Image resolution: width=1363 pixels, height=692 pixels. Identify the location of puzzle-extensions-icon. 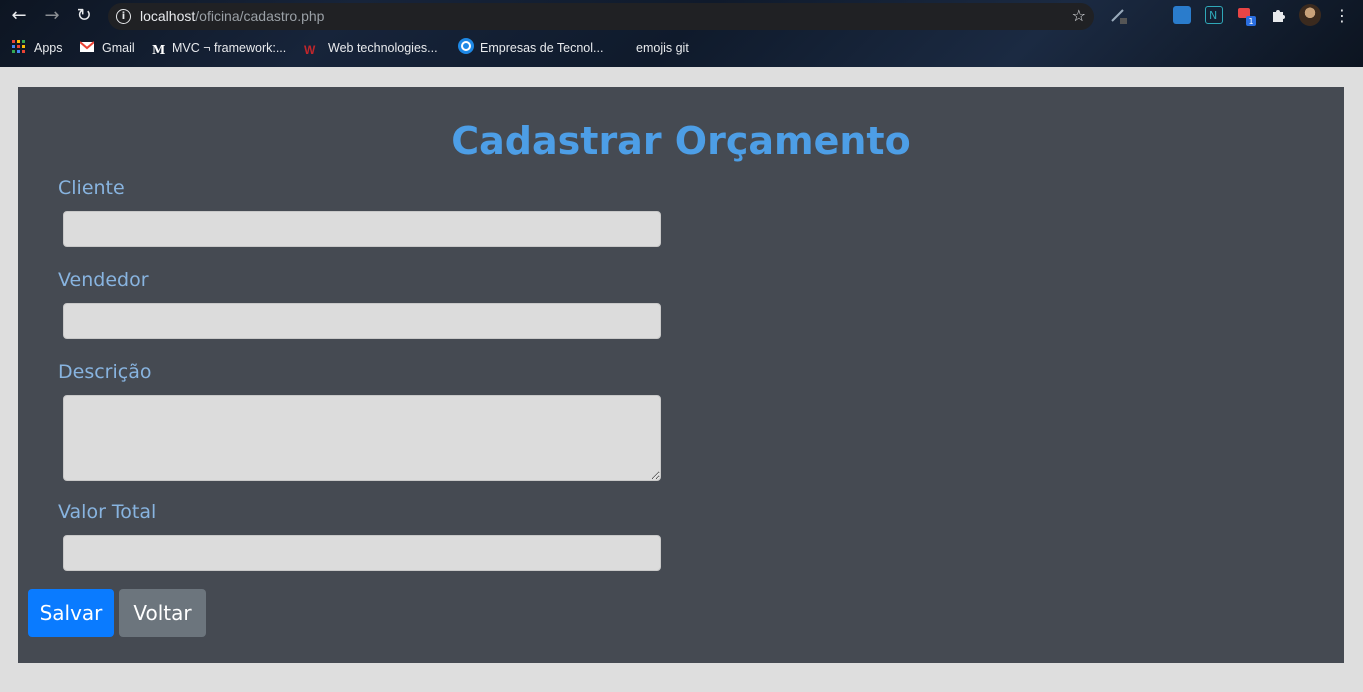
(1278, 15).